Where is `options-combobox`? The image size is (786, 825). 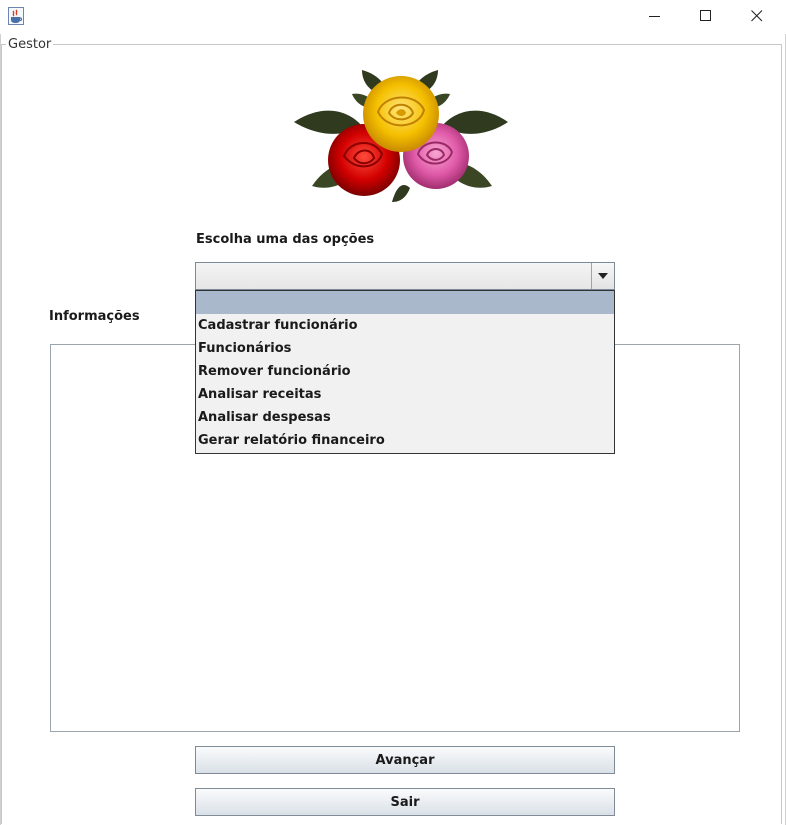
options-combobox is located at coordinates (405, 276).